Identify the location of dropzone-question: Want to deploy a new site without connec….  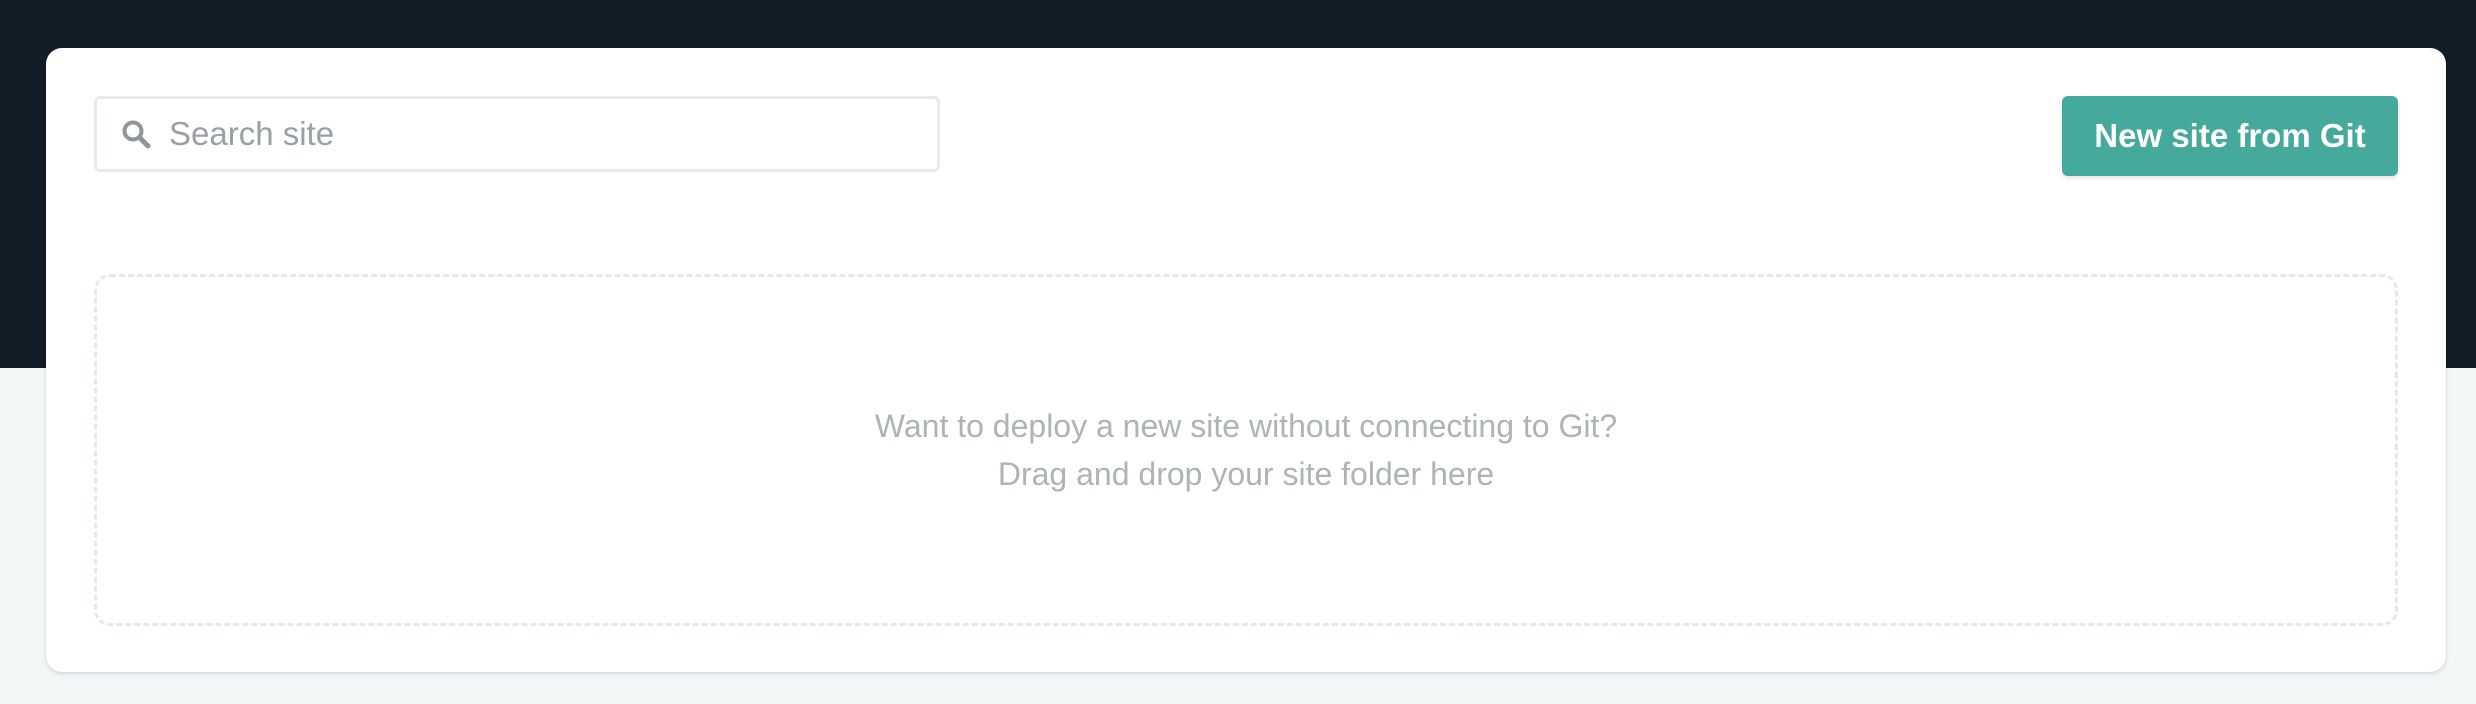
(1246, 426).